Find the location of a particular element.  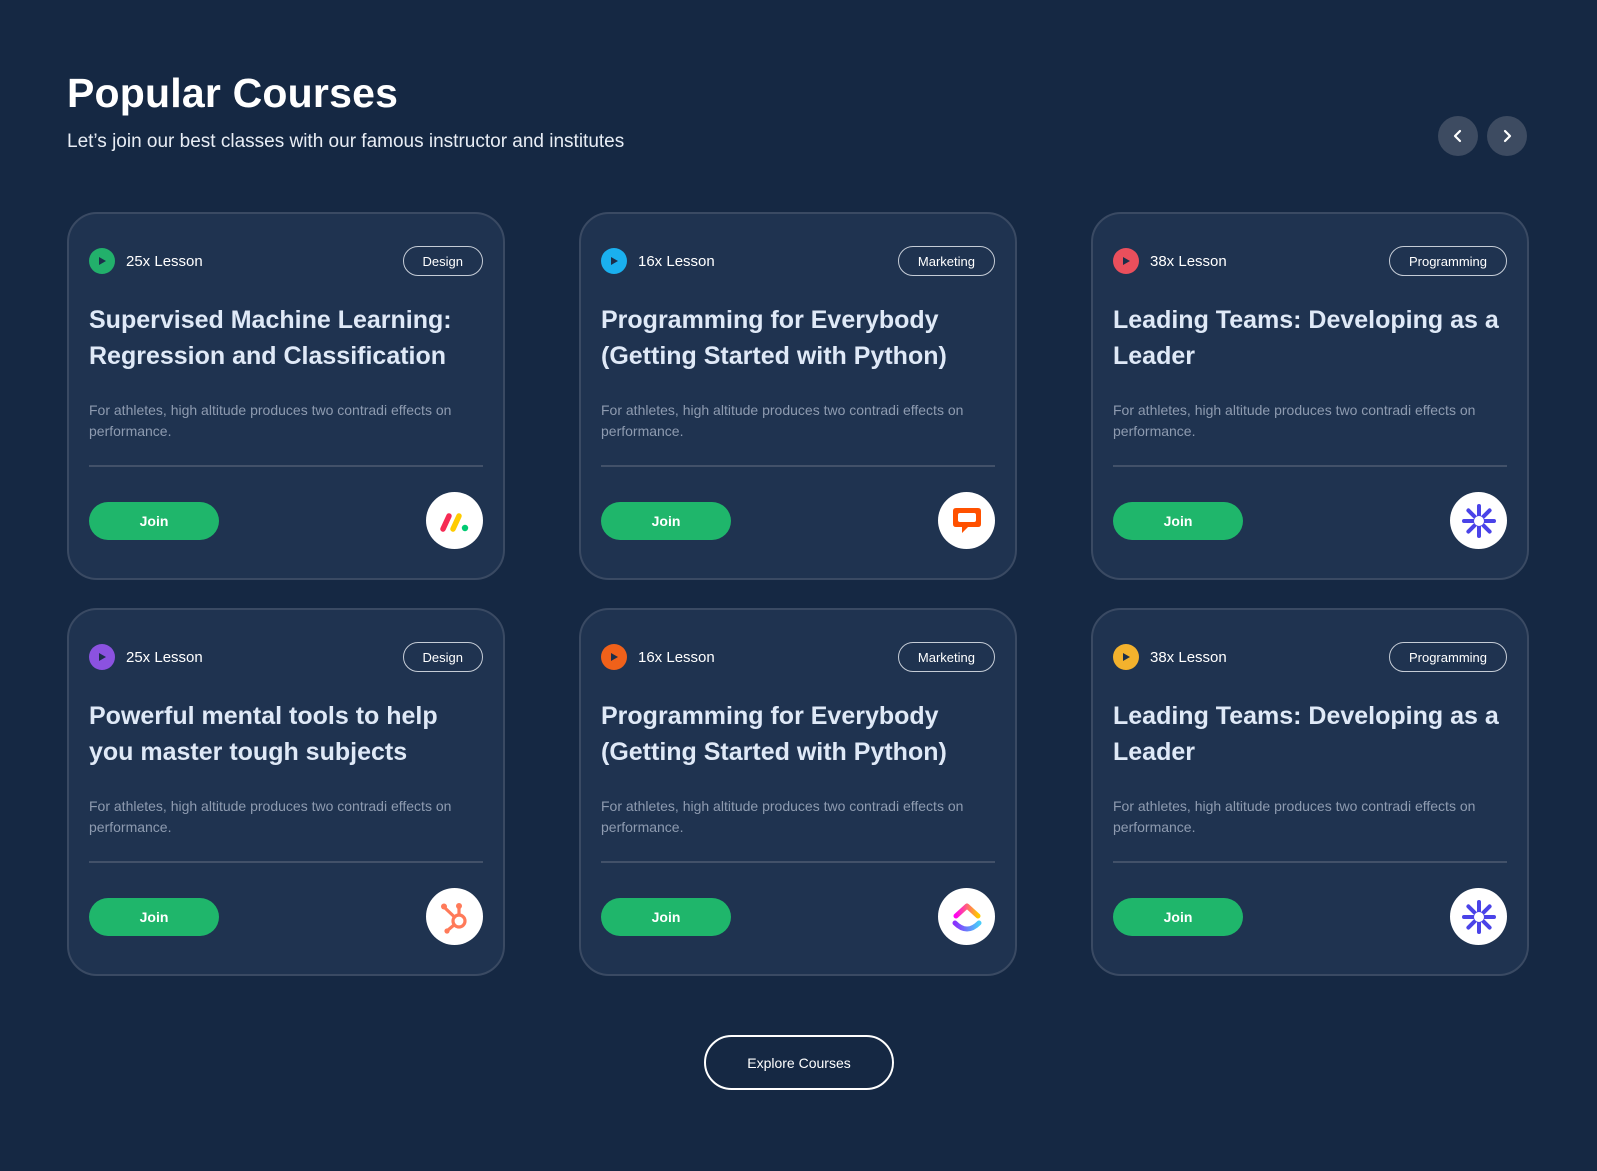

chevron-right-icon is located at coordinates (1507, 136).